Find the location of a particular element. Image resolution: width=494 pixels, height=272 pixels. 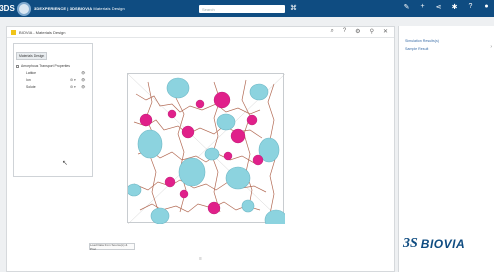

tree-item-label: Solute is located at coordinates (31, 86).